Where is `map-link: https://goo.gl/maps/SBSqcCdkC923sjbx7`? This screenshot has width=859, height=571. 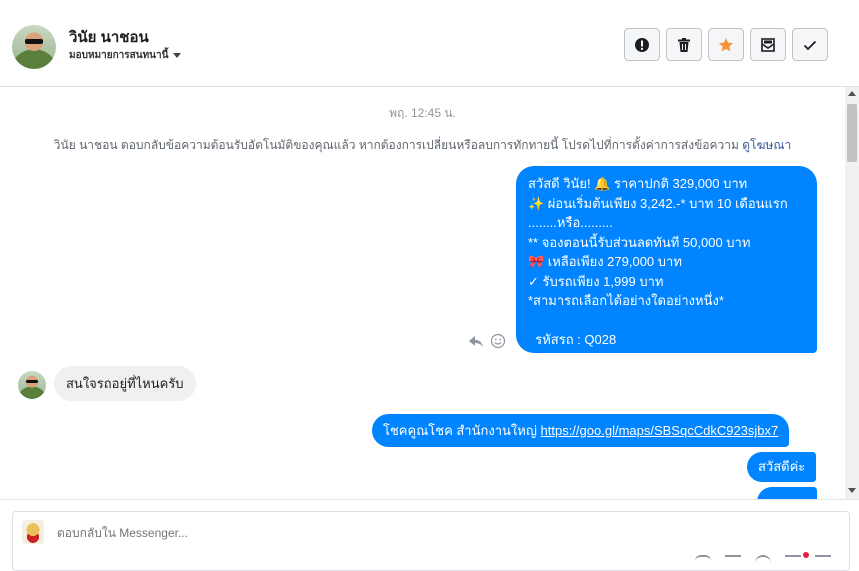
map-link: https://goo.gl/maps/SBSqcCdkC923sjbx7 is located at coordinates (660, 430).